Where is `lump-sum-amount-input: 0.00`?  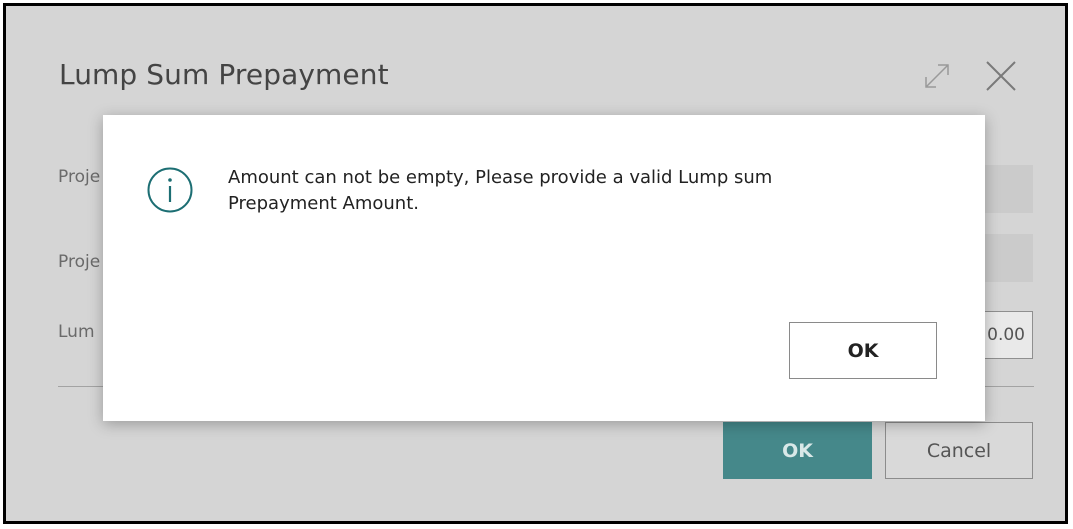
lump-sum-amount-input: 0.00 is located at coordinates (1007, 335).